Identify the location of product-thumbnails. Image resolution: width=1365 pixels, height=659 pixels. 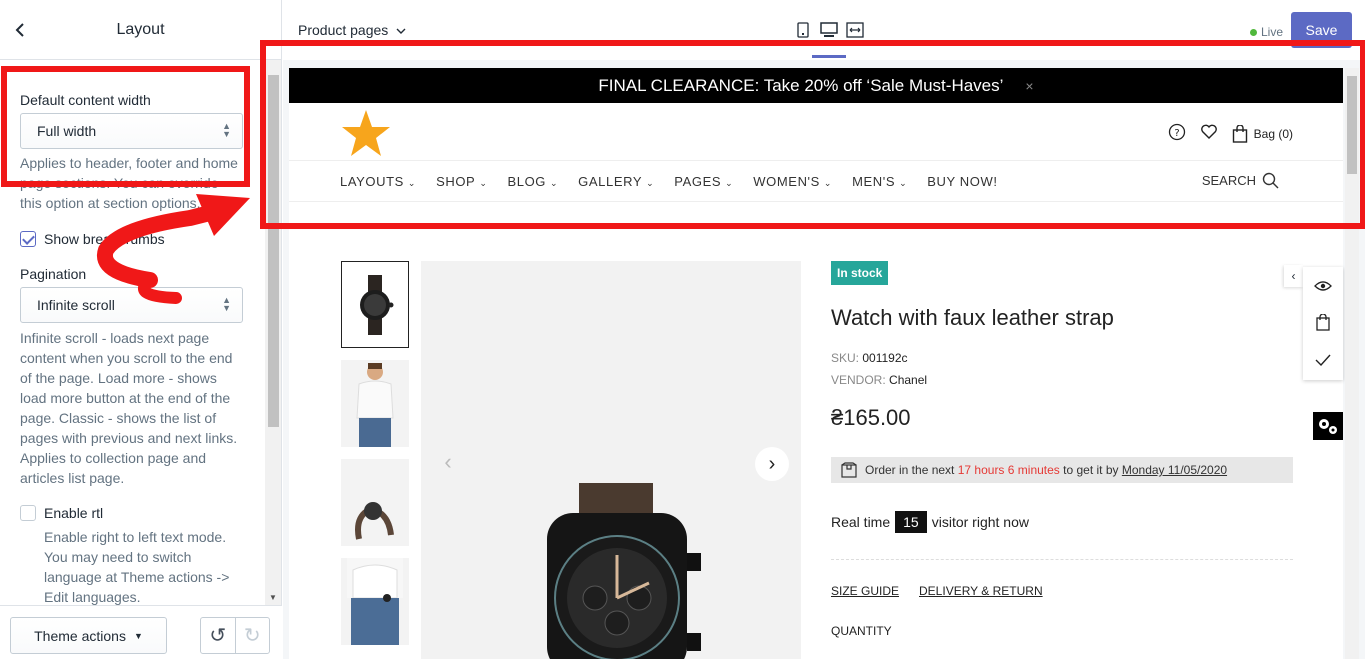
(375, 459).